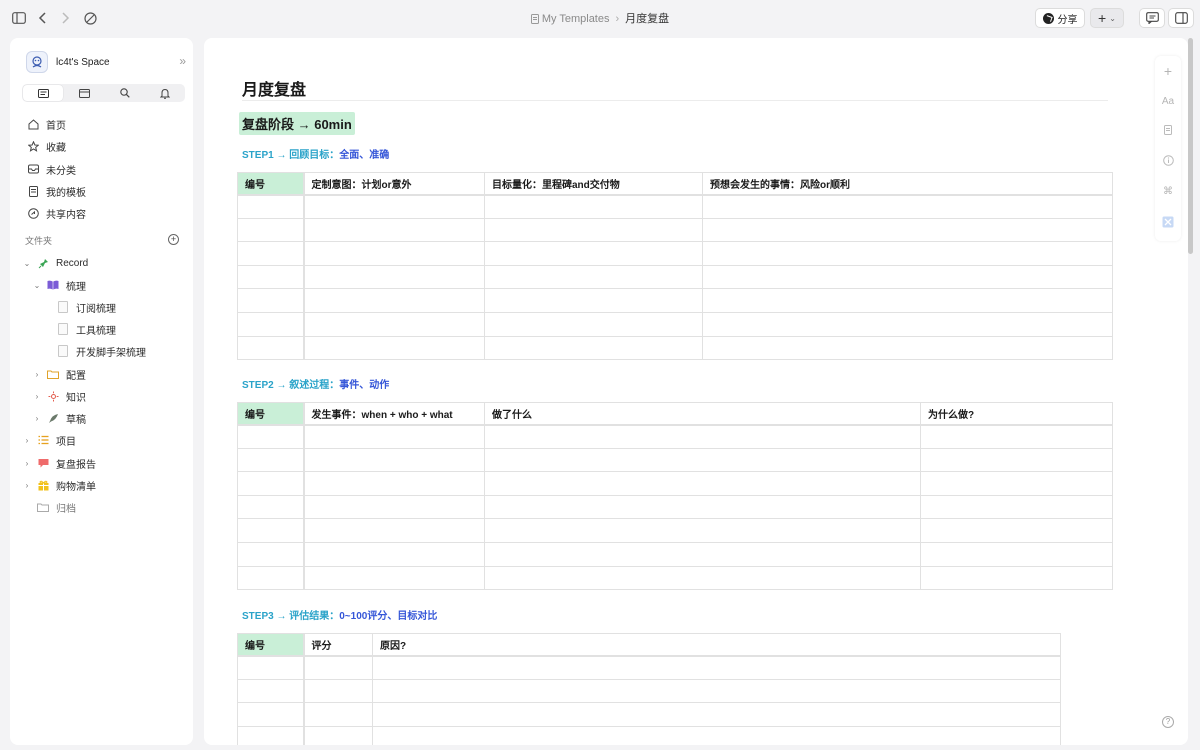  I want to click on step3-heading: STEP3 → 评估结果：0~100评分、目标对比, so click(339, 614).